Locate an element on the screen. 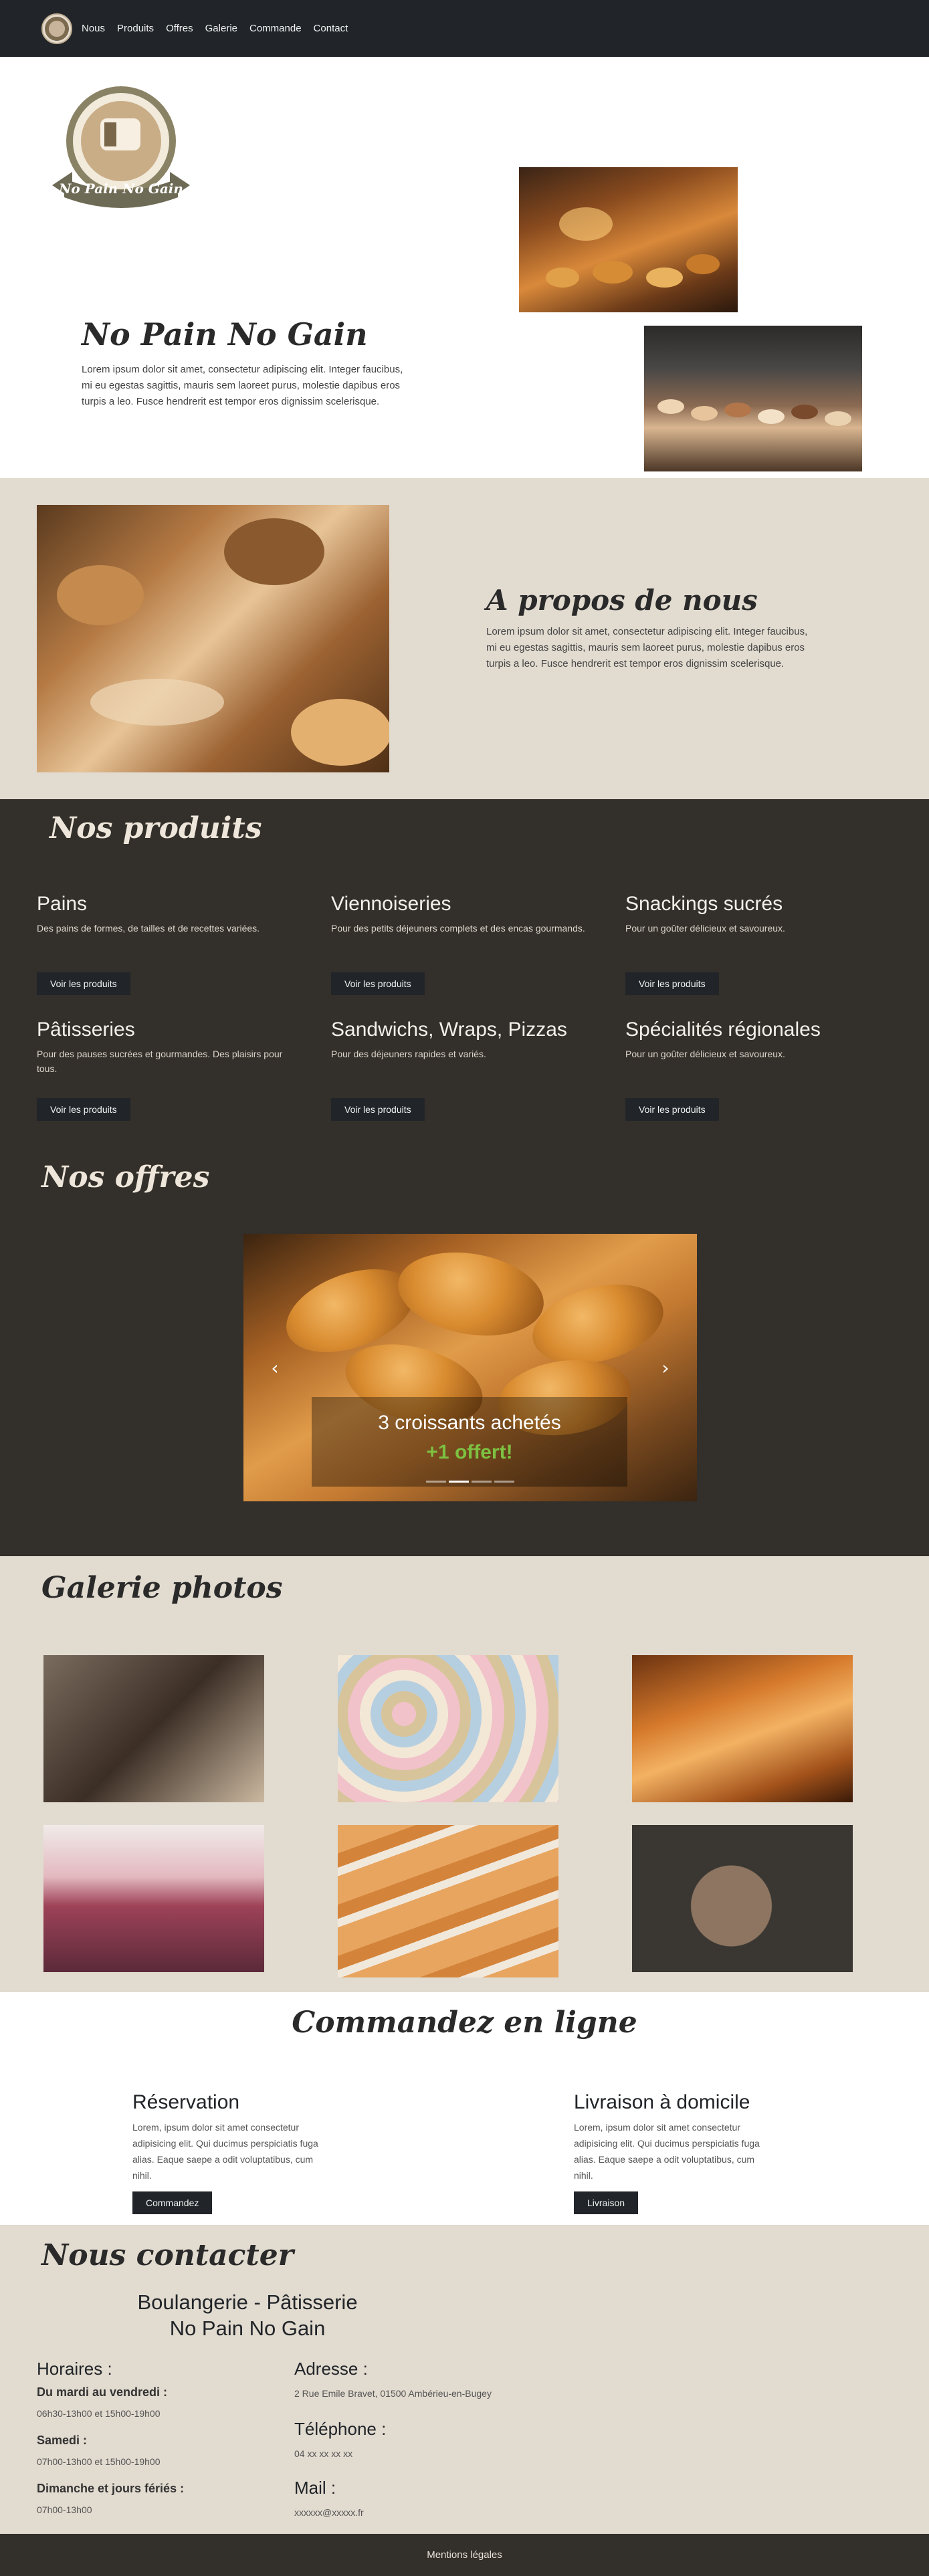  phone-title: Téléphone : is located at coordinates (340, 2429).